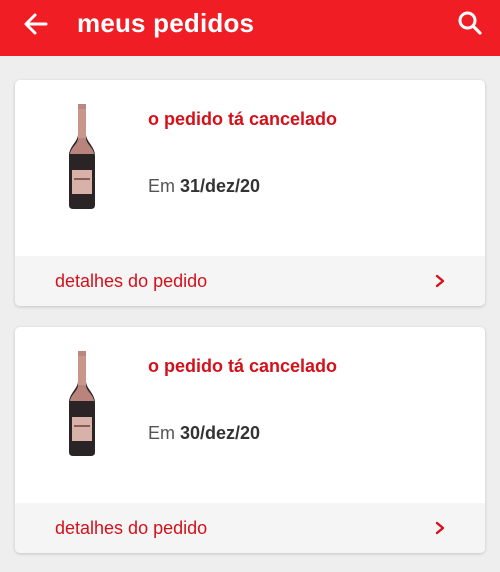 The image size is (500, 572). I want to click on app-bar: meus pedidos, so click(250, 28).